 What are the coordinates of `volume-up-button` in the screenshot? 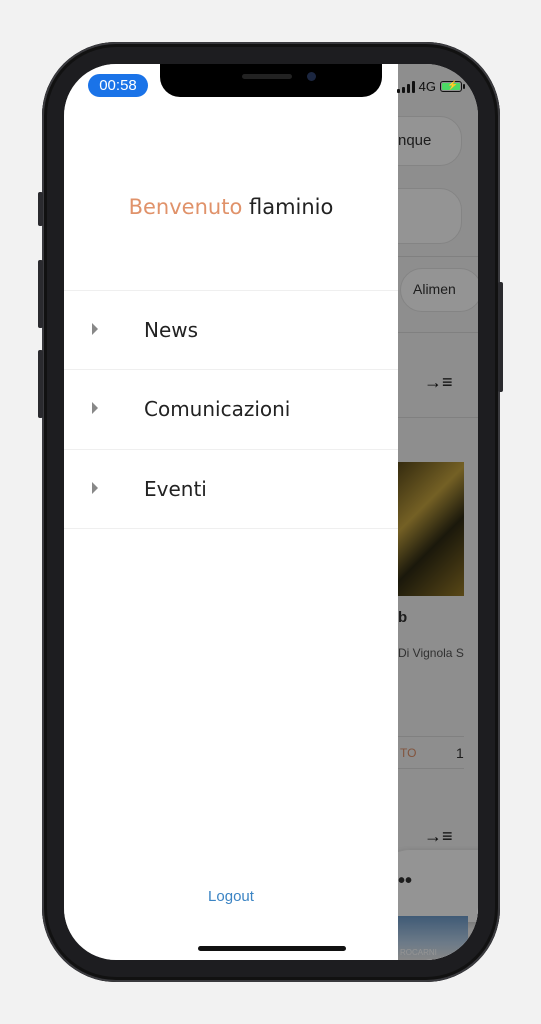 It's located at (40, 294).